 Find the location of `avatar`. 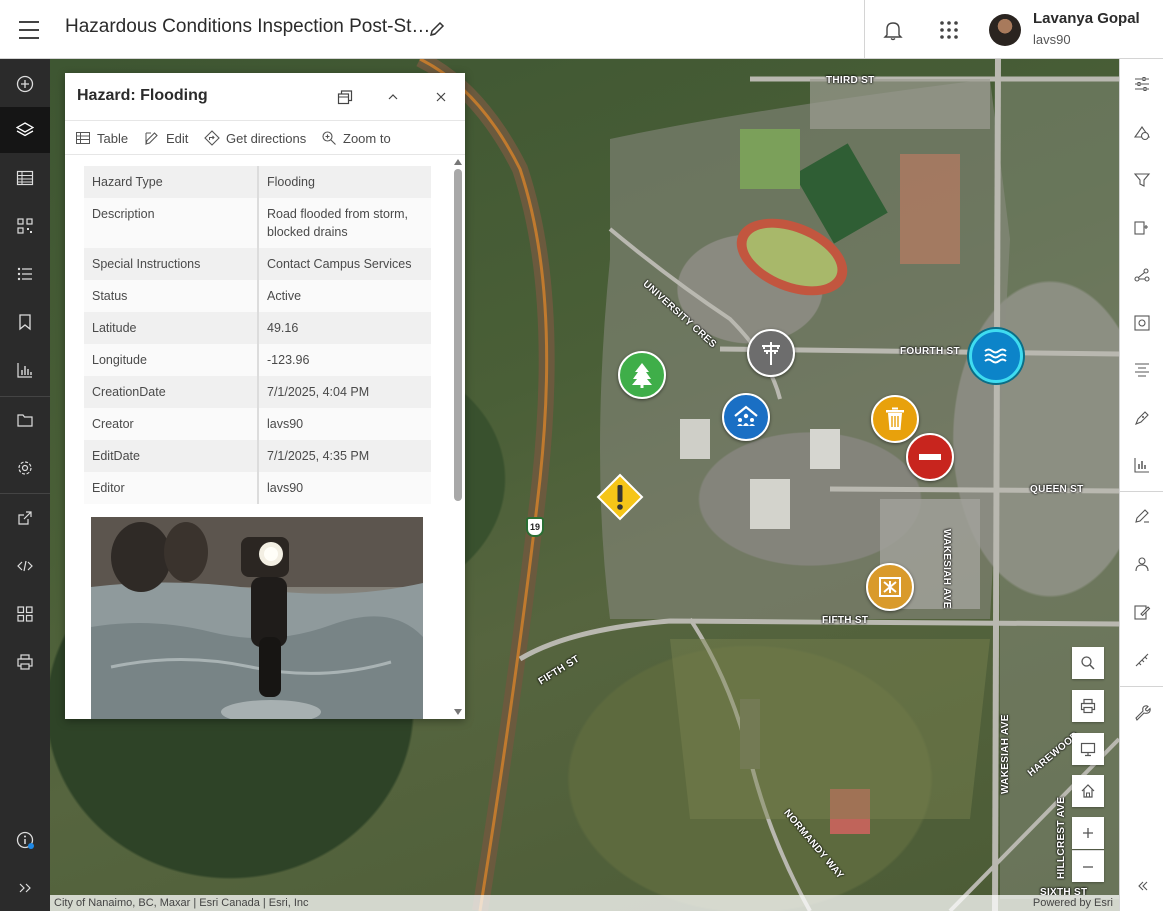

avatar is located at coordinates (1005, 30).